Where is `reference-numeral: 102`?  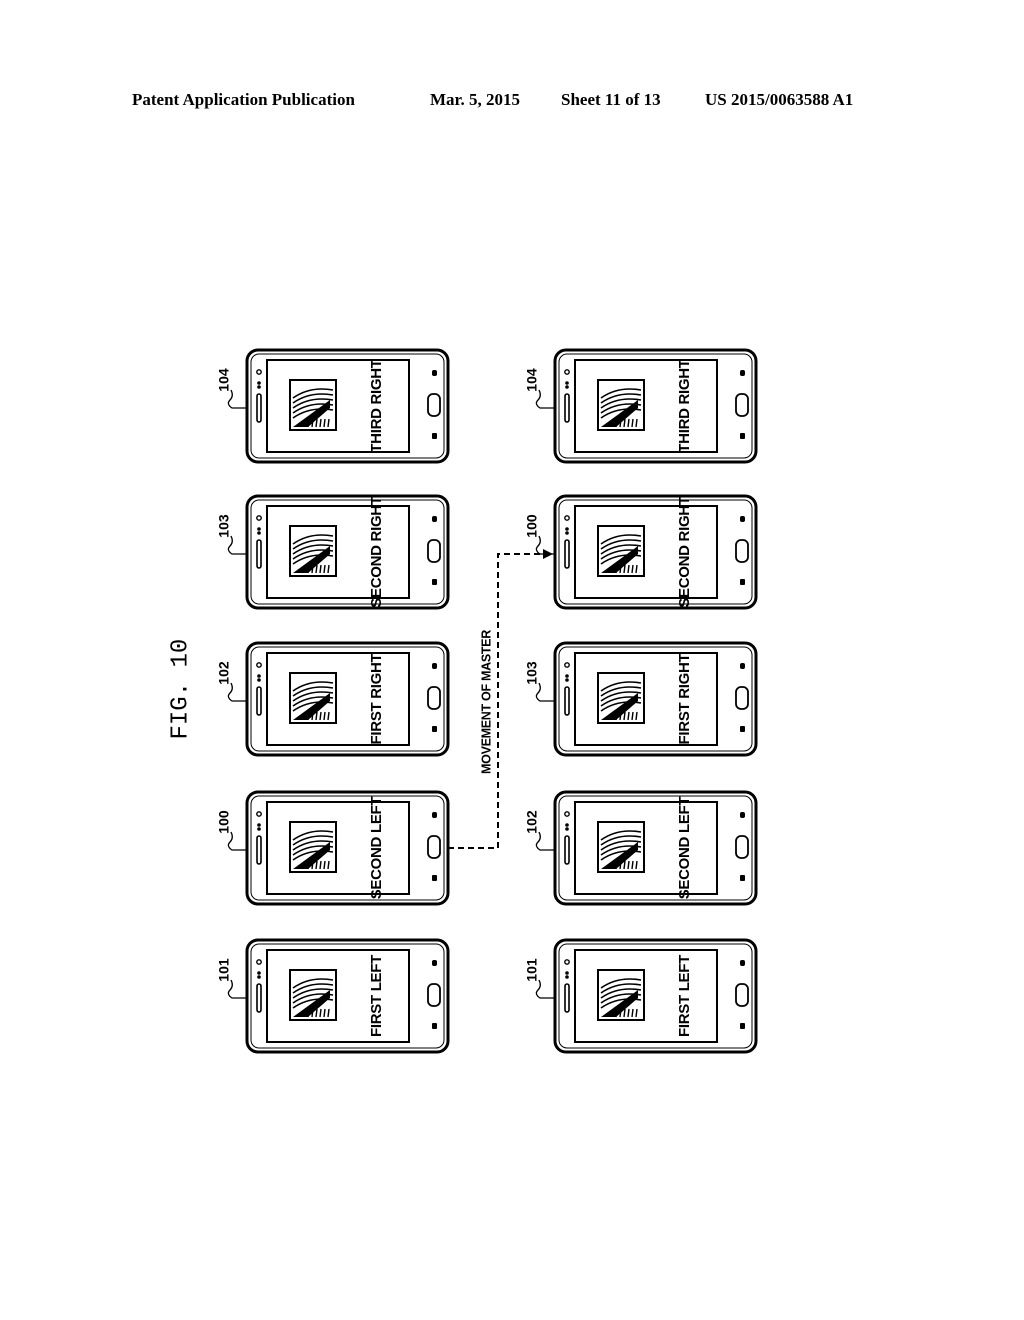 reference-numeral: 102 is located at coordinates (532, 822).